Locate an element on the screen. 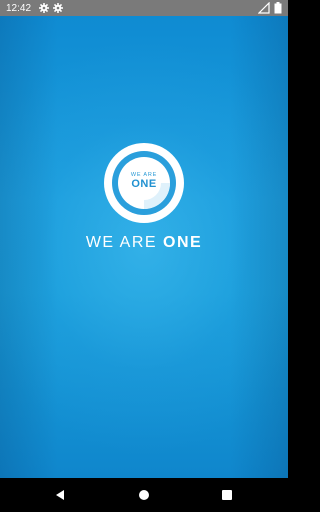 The image size is (320, 512). home-icon is located at coordinates (144, 495).